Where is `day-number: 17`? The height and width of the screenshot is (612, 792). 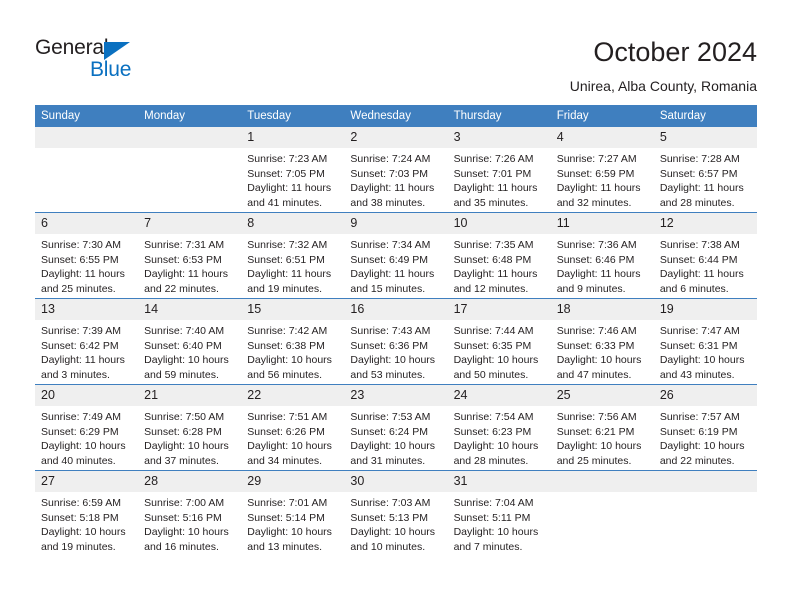
day-number: 17 is located at coordinates (499, 309).